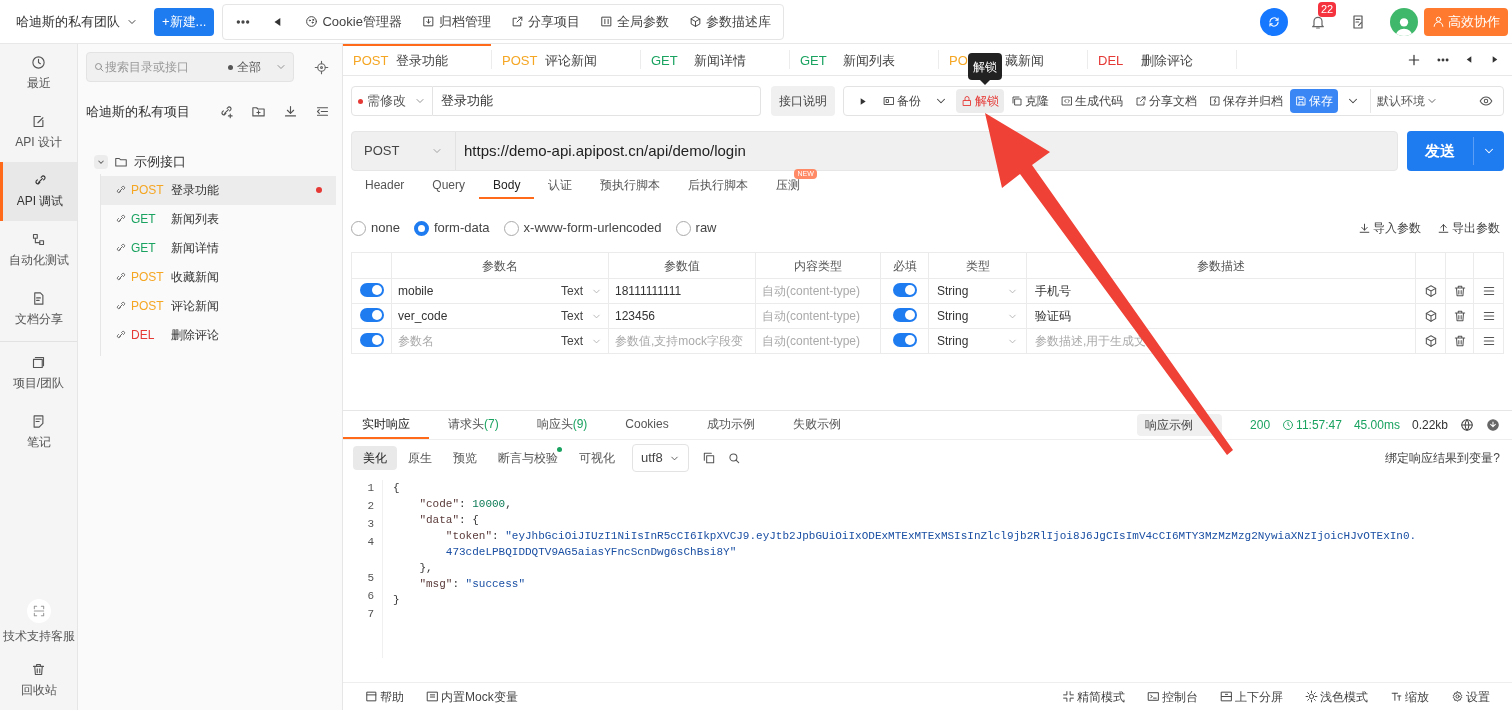 The width and height of the screenshot is (1512, 710). What do you see at coordinates (218, 190) in the screenshot?
I see `tree-item: POST 登录功能` at bounding box center [218, 190].